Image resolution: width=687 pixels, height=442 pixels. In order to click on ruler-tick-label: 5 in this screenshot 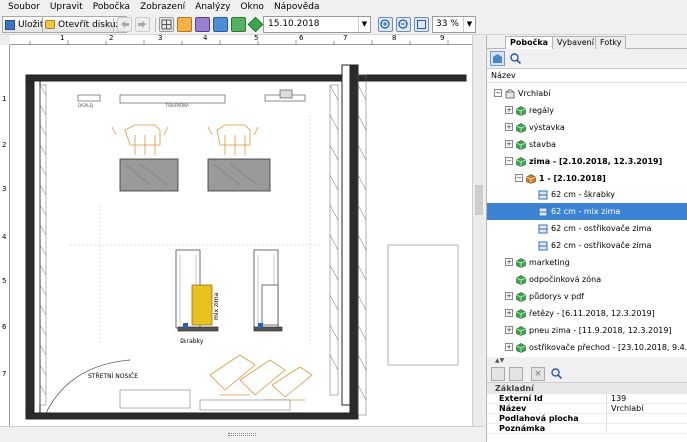, I will do `click(4, 281)`.